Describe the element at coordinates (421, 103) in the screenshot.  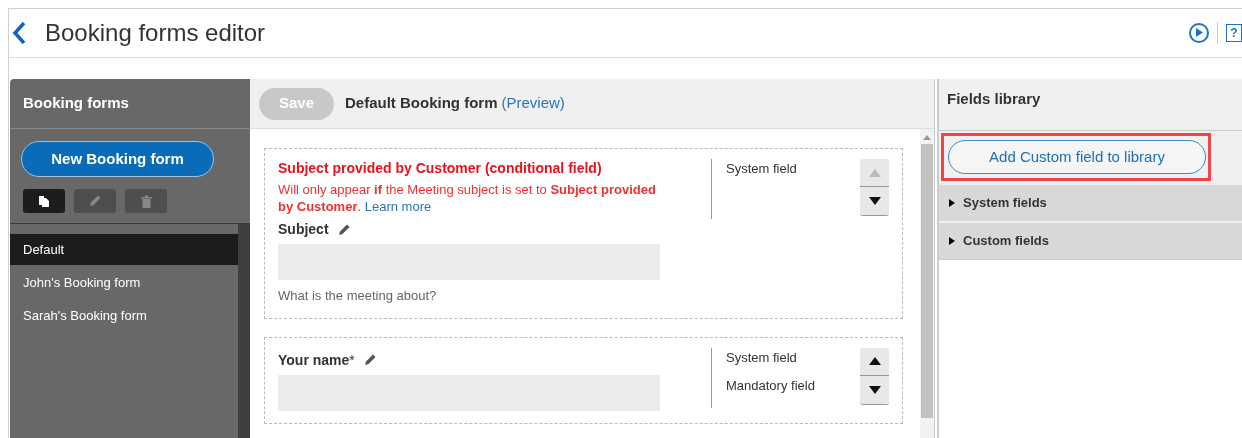
I see `form-name: Default Booking form` at that location.